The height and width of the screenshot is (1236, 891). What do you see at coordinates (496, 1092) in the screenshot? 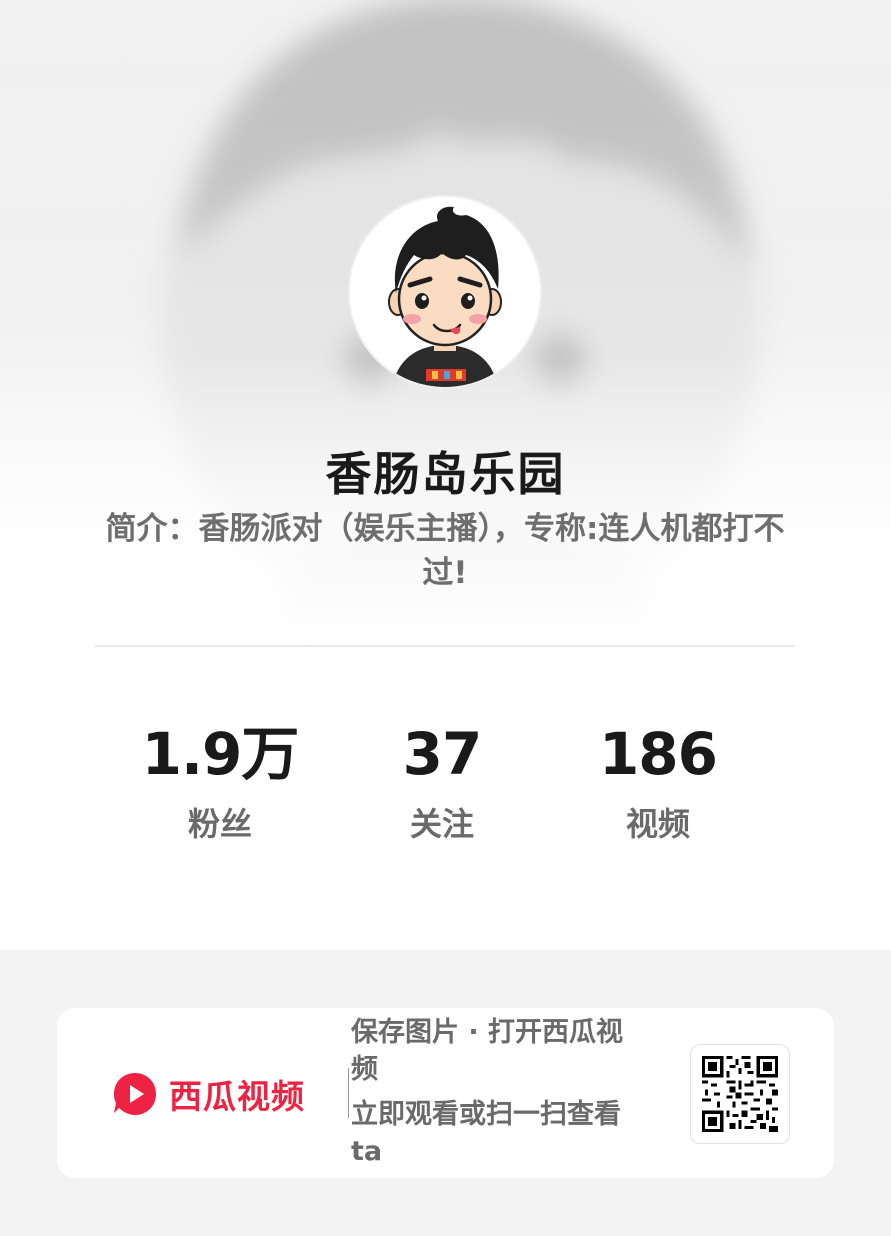
I see `share-instructions: 保存图片 · 打开西瓜视频 立即观看或扫一扫查看ta` at bounding box center [496, 1092].